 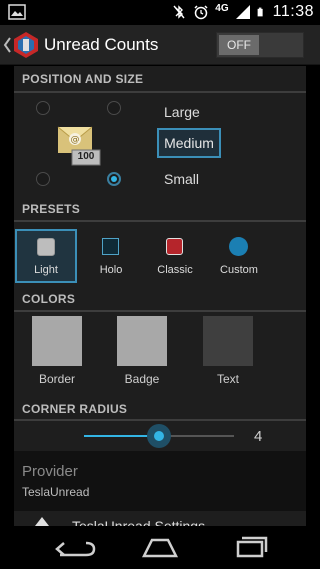 What do you see at coordinates (181, 179) in the screenshot?
I see `size-option-small: Small` at bounding box center [181, 179].